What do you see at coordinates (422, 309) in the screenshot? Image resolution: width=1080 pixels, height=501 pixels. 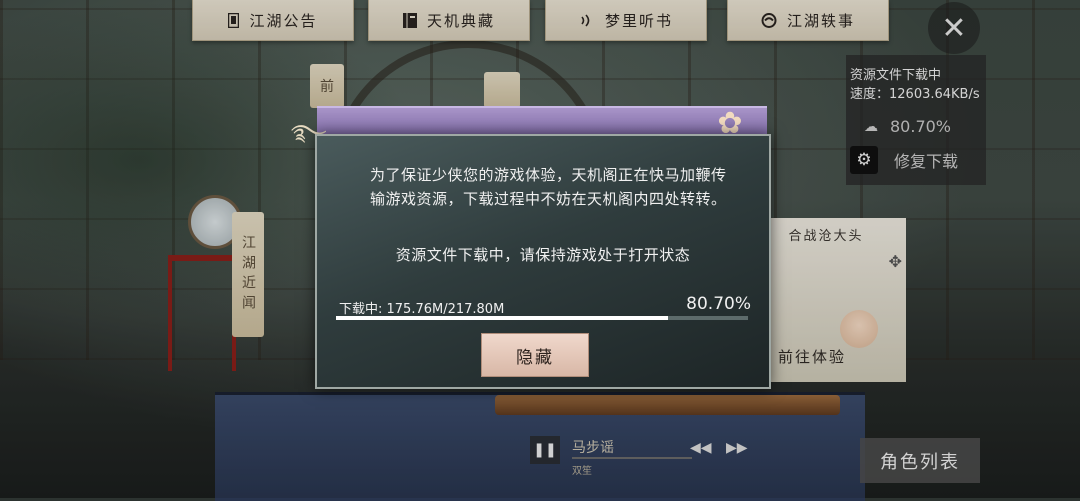 I see `download-progress-label: 下载中: 175.76M/217.80M` at bounding box center [422, 309].